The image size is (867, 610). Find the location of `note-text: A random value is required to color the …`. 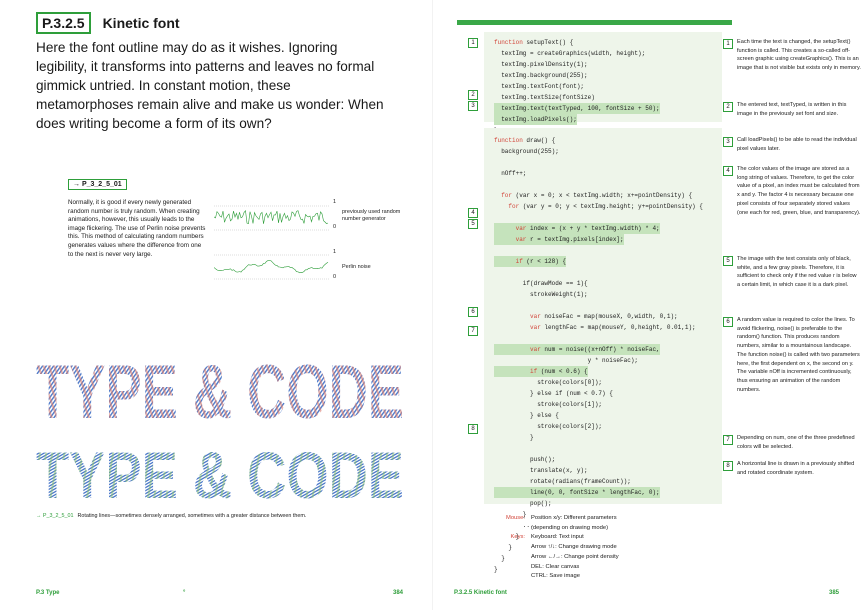

note-text: A random value is required to color the … is located at coordinates (798, 355).